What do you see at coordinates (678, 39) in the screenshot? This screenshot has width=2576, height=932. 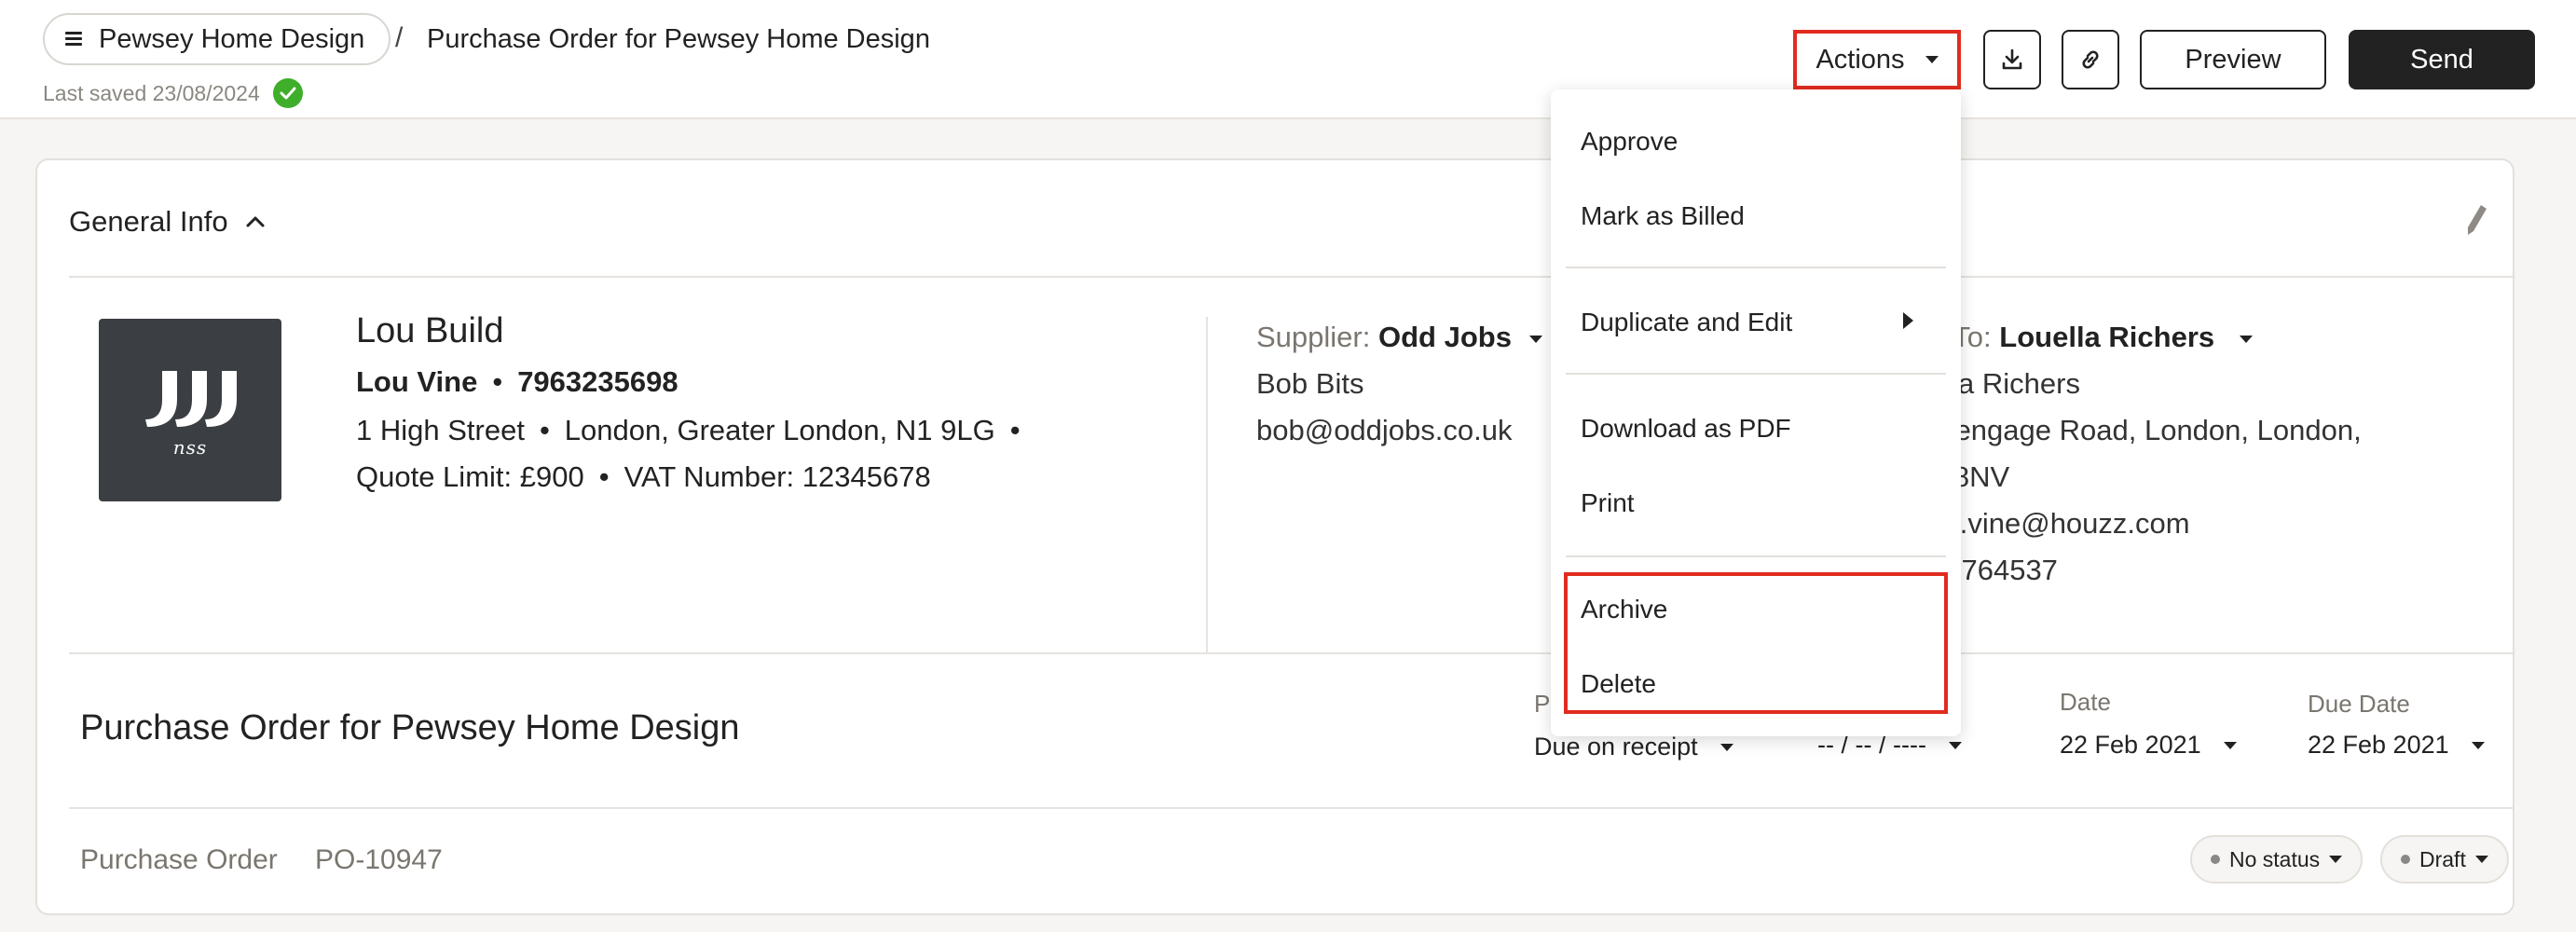 I see `page-title: Purchase Order for Pewsey Home Design` at bounding box center [678, 39].